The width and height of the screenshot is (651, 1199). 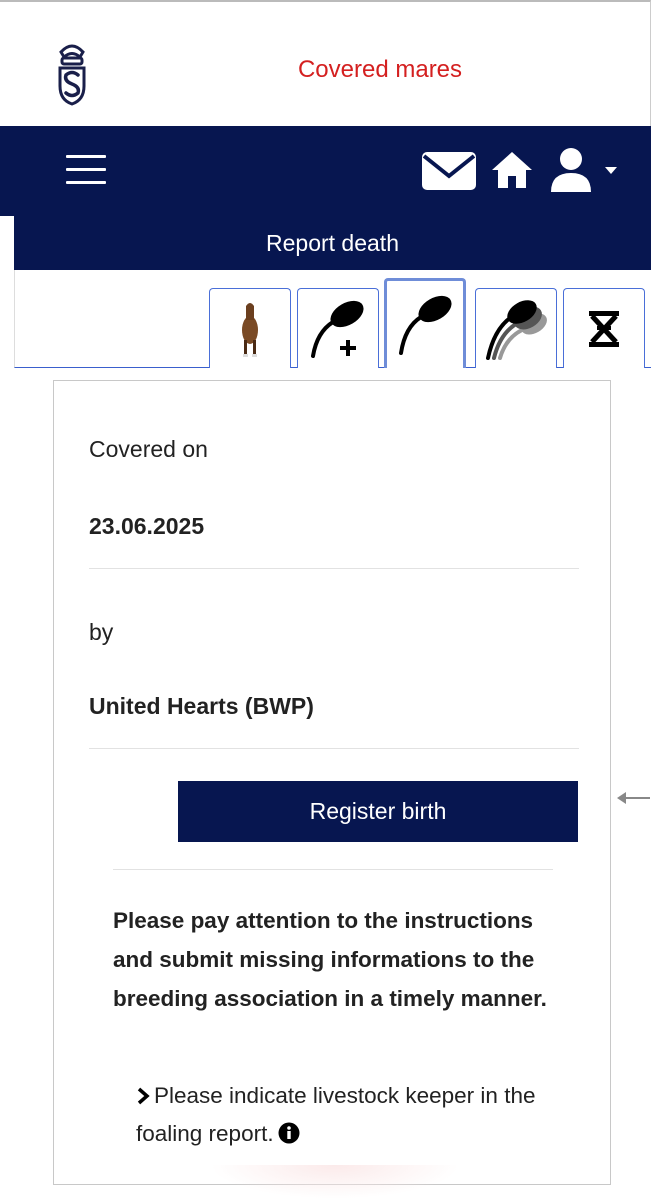 I want to click on association-logo-icon, so click(x=72, y=75).